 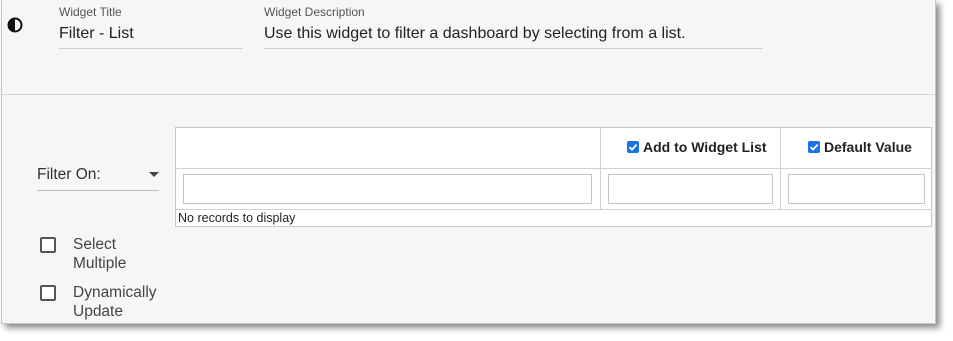 I want to click on filter-on-underline, so click(x=98, y=190).